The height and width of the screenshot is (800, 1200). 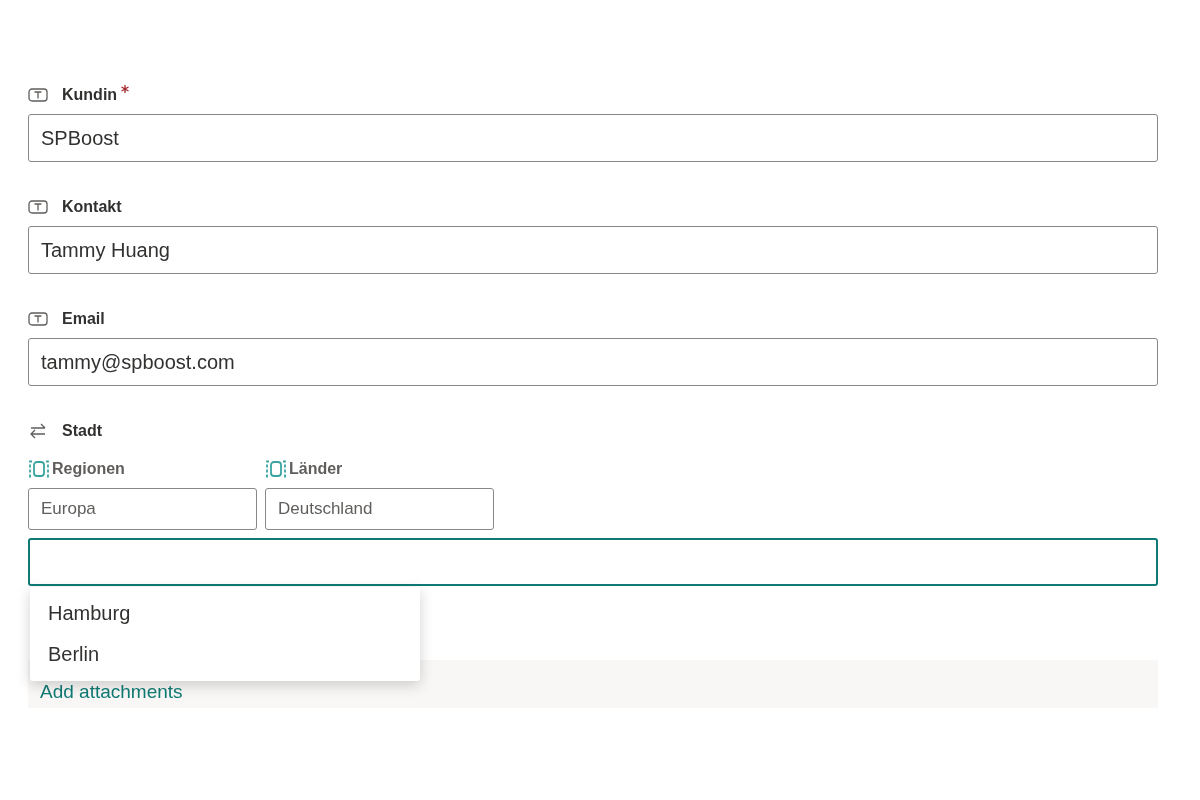 I want to click on field-label: Email, so click(x=83, y=319).